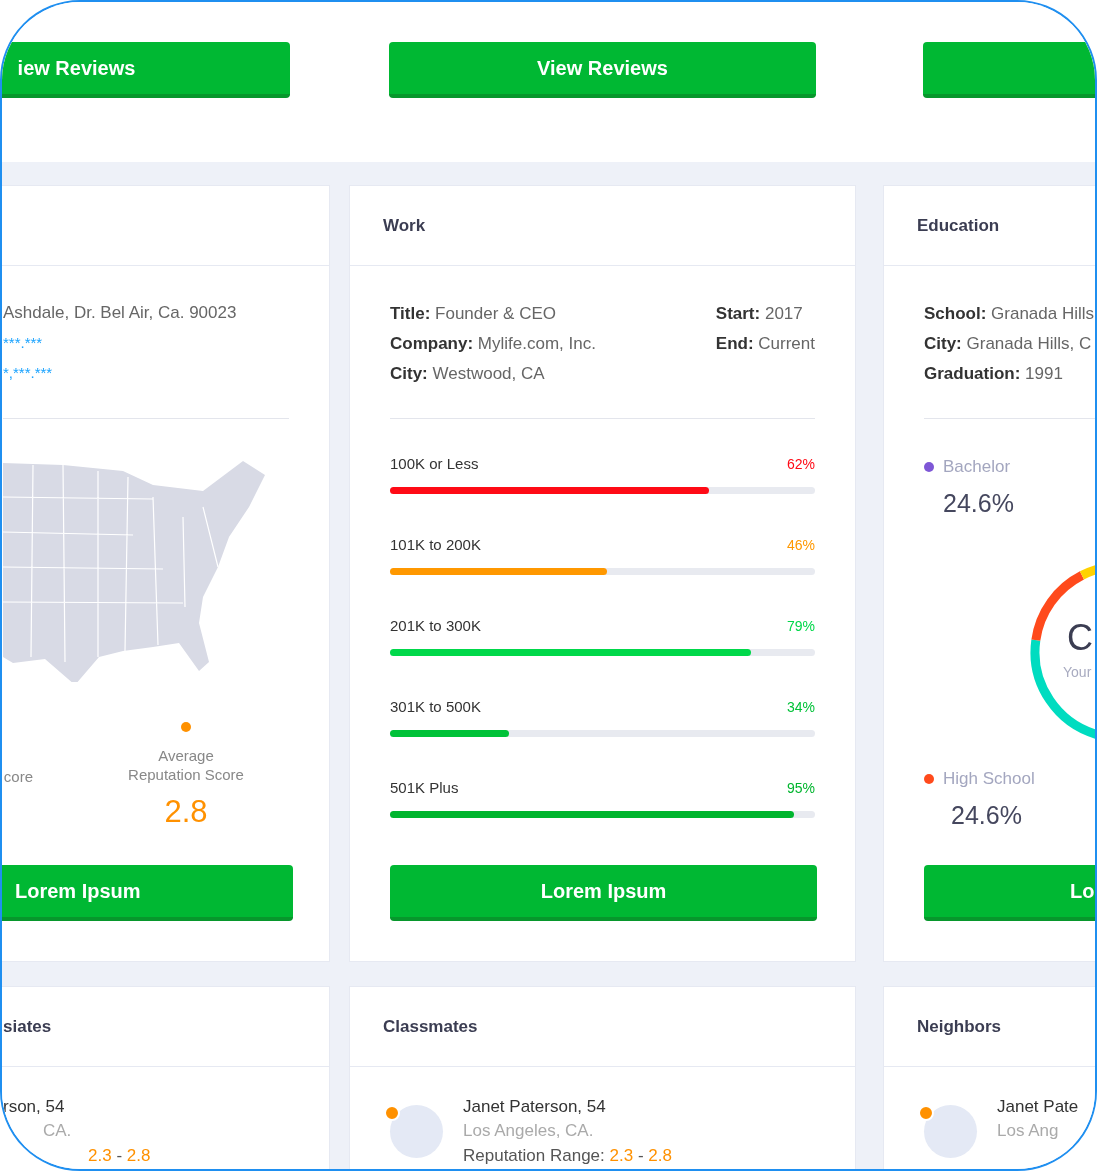 Image resolution: width=1097 pixels, height=1171 pixels. Describe the element at coordinates (27, 1026) in the screenshot. I see `card-title: siates` at that location.